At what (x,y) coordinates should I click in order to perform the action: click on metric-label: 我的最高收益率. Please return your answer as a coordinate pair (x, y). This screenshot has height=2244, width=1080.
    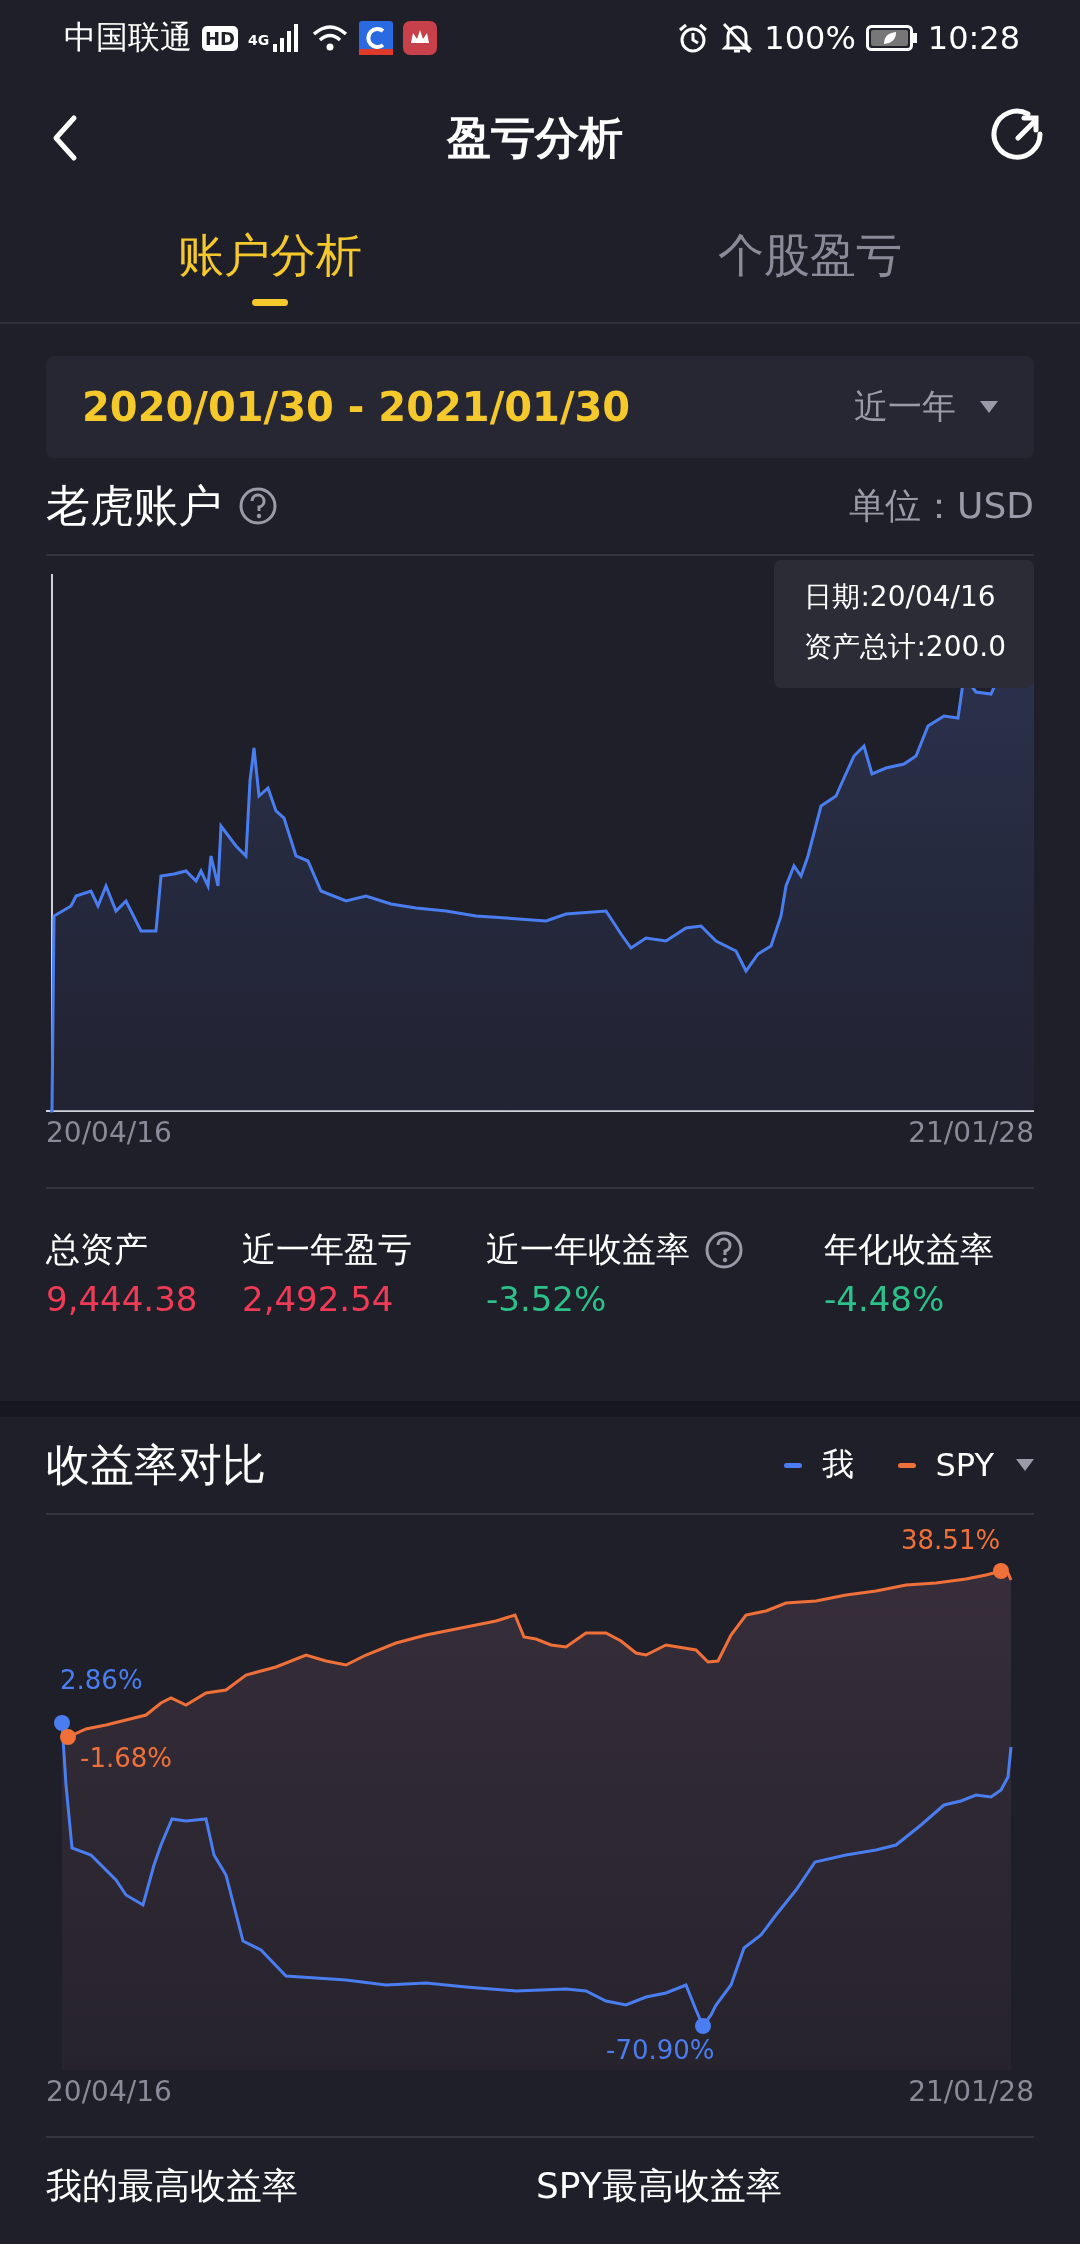
    Looking at the image, I should click on (172, 2186).